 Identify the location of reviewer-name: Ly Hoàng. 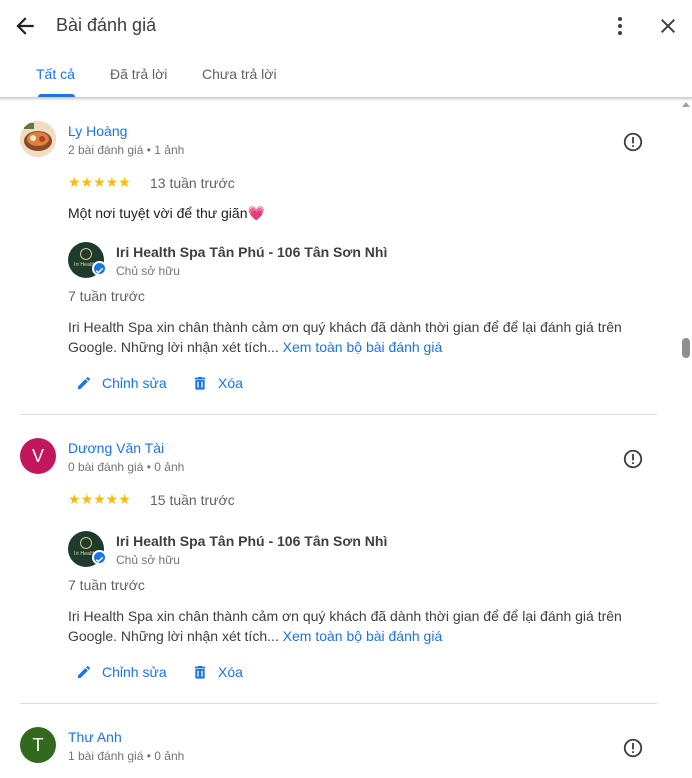
(97, 131).